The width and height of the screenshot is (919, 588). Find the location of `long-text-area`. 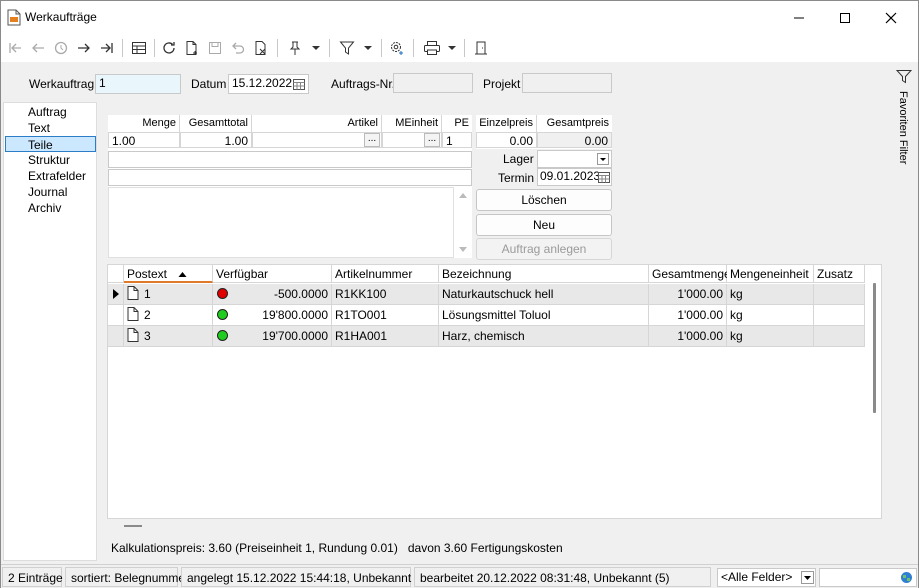

long-text-area is located at coordinates (281, 222).